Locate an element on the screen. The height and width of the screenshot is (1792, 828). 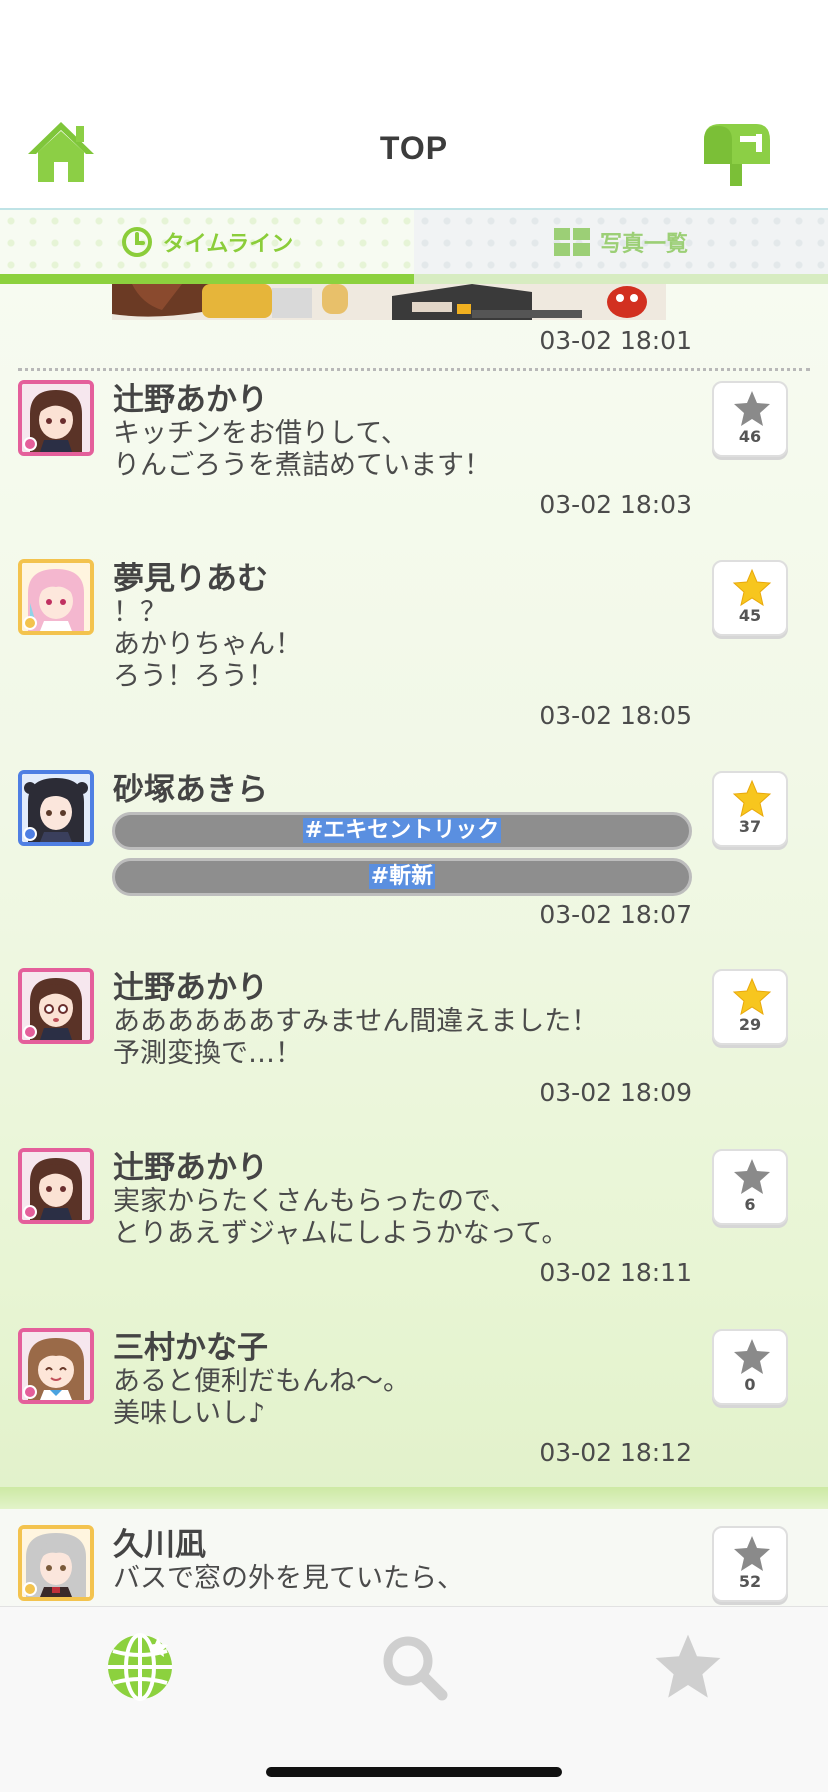
post-text: ！？ あかりちゃん！ ろう！ろう！ is located at coordinates (207, 644).